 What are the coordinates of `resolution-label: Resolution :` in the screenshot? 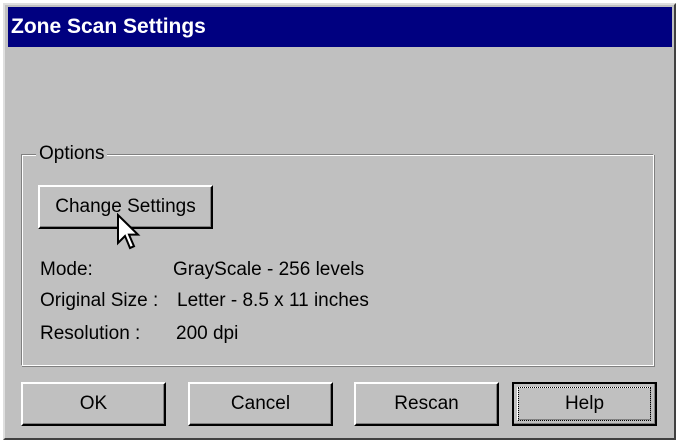 It's located at (90, 333).